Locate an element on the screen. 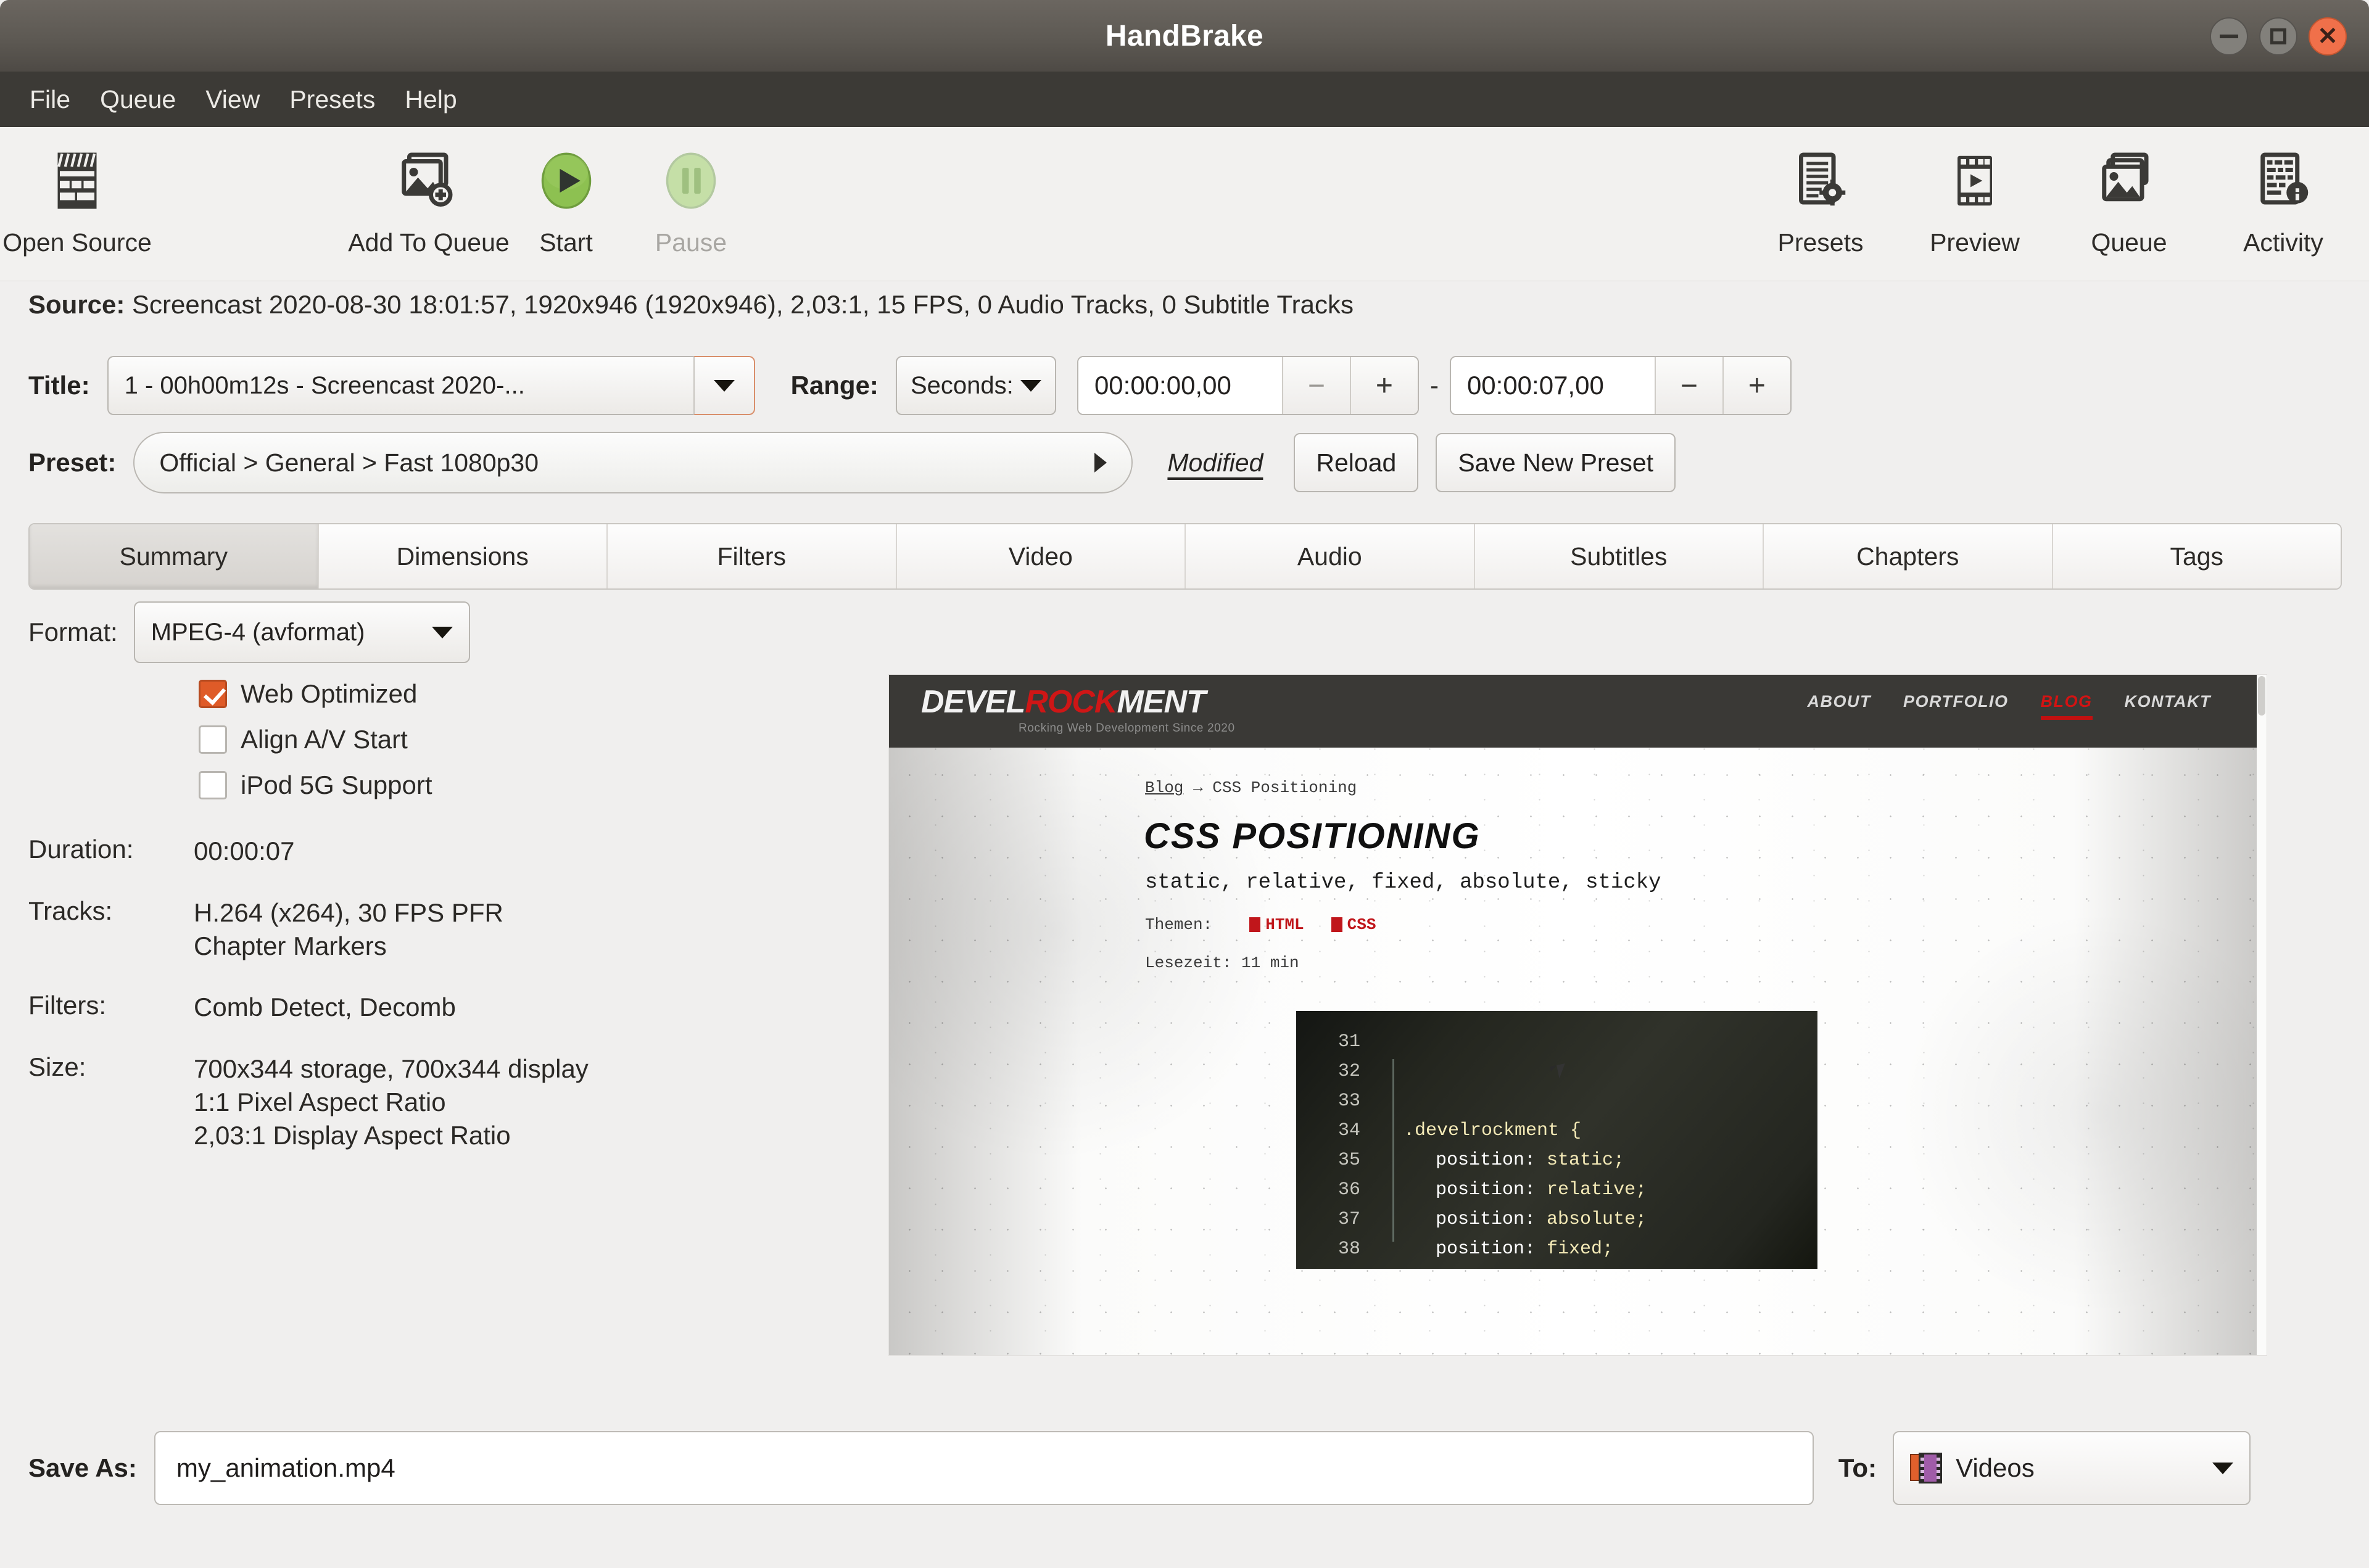 This screenshot has width=2369, height=1568. range-start-increment: + is located at coordinates (1383, 385).